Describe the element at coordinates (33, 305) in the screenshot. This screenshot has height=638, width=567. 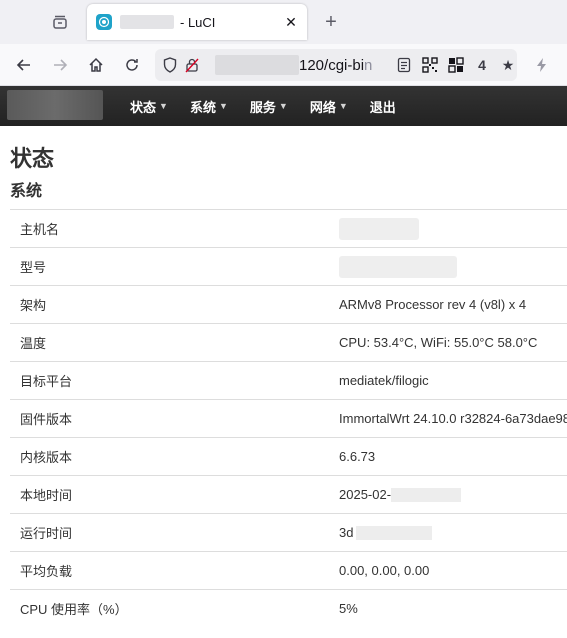
I see `row-label: 架构` at that location.